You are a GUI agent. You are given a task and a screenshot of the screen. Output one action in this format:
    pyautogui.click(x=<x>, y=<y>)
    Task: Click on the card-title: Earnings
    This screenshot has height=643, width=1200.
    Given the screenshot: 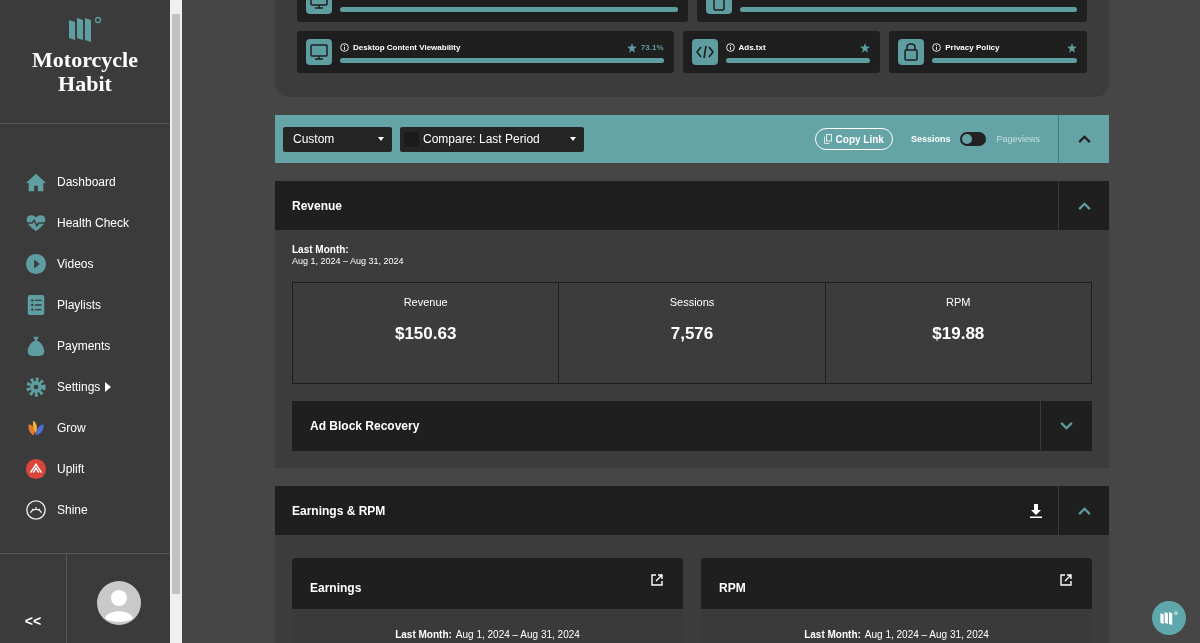 What is the action you would take?
    pyautogui.click(x=336, y=587)
    